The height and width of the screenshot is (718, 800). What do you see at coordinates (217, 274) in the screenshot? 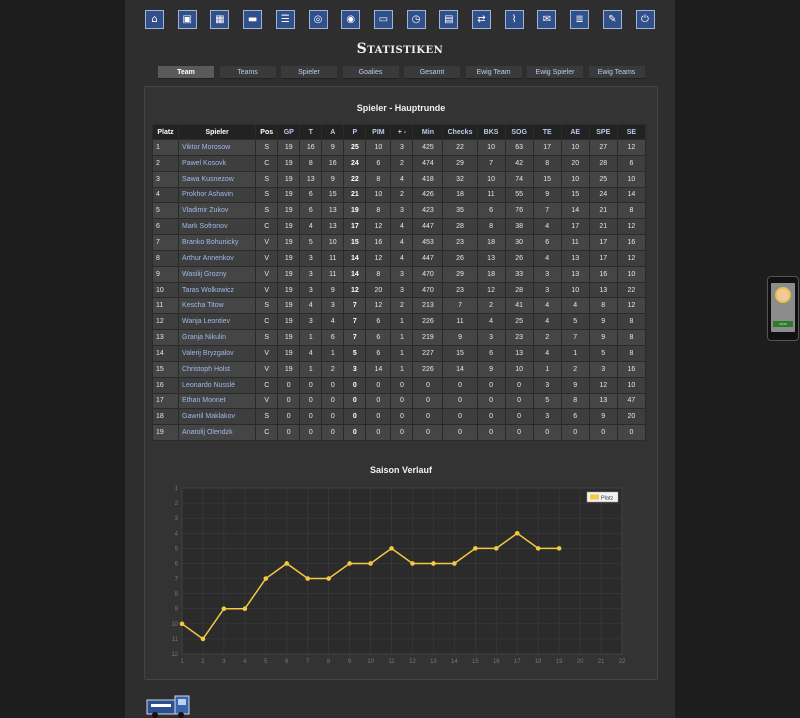
I see `player-name-link: Wasilij Grozny` at bounding box center [217, 274].